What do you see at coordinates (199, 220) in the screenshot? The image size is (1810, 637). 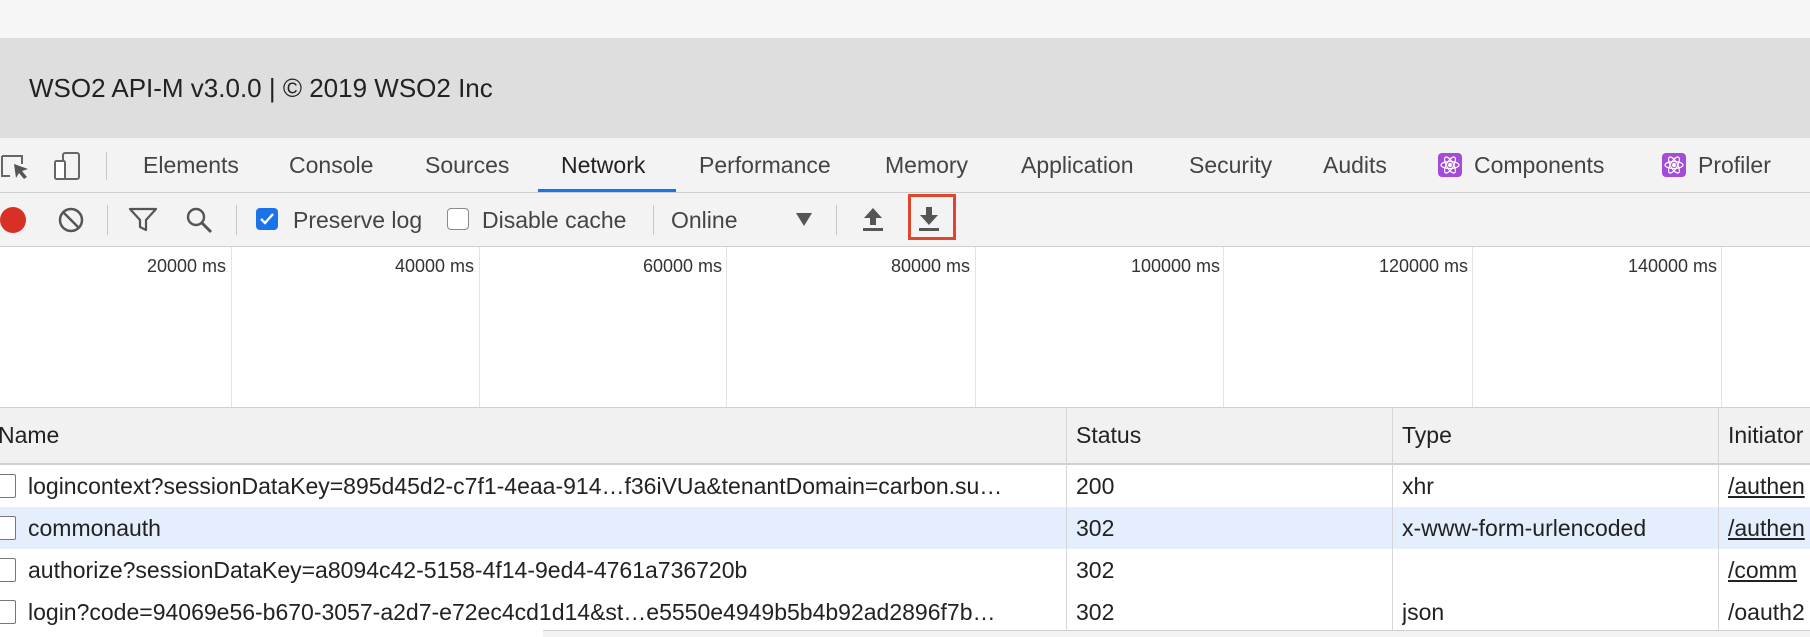 I see `search-icon` at bounding box center [199, 220].